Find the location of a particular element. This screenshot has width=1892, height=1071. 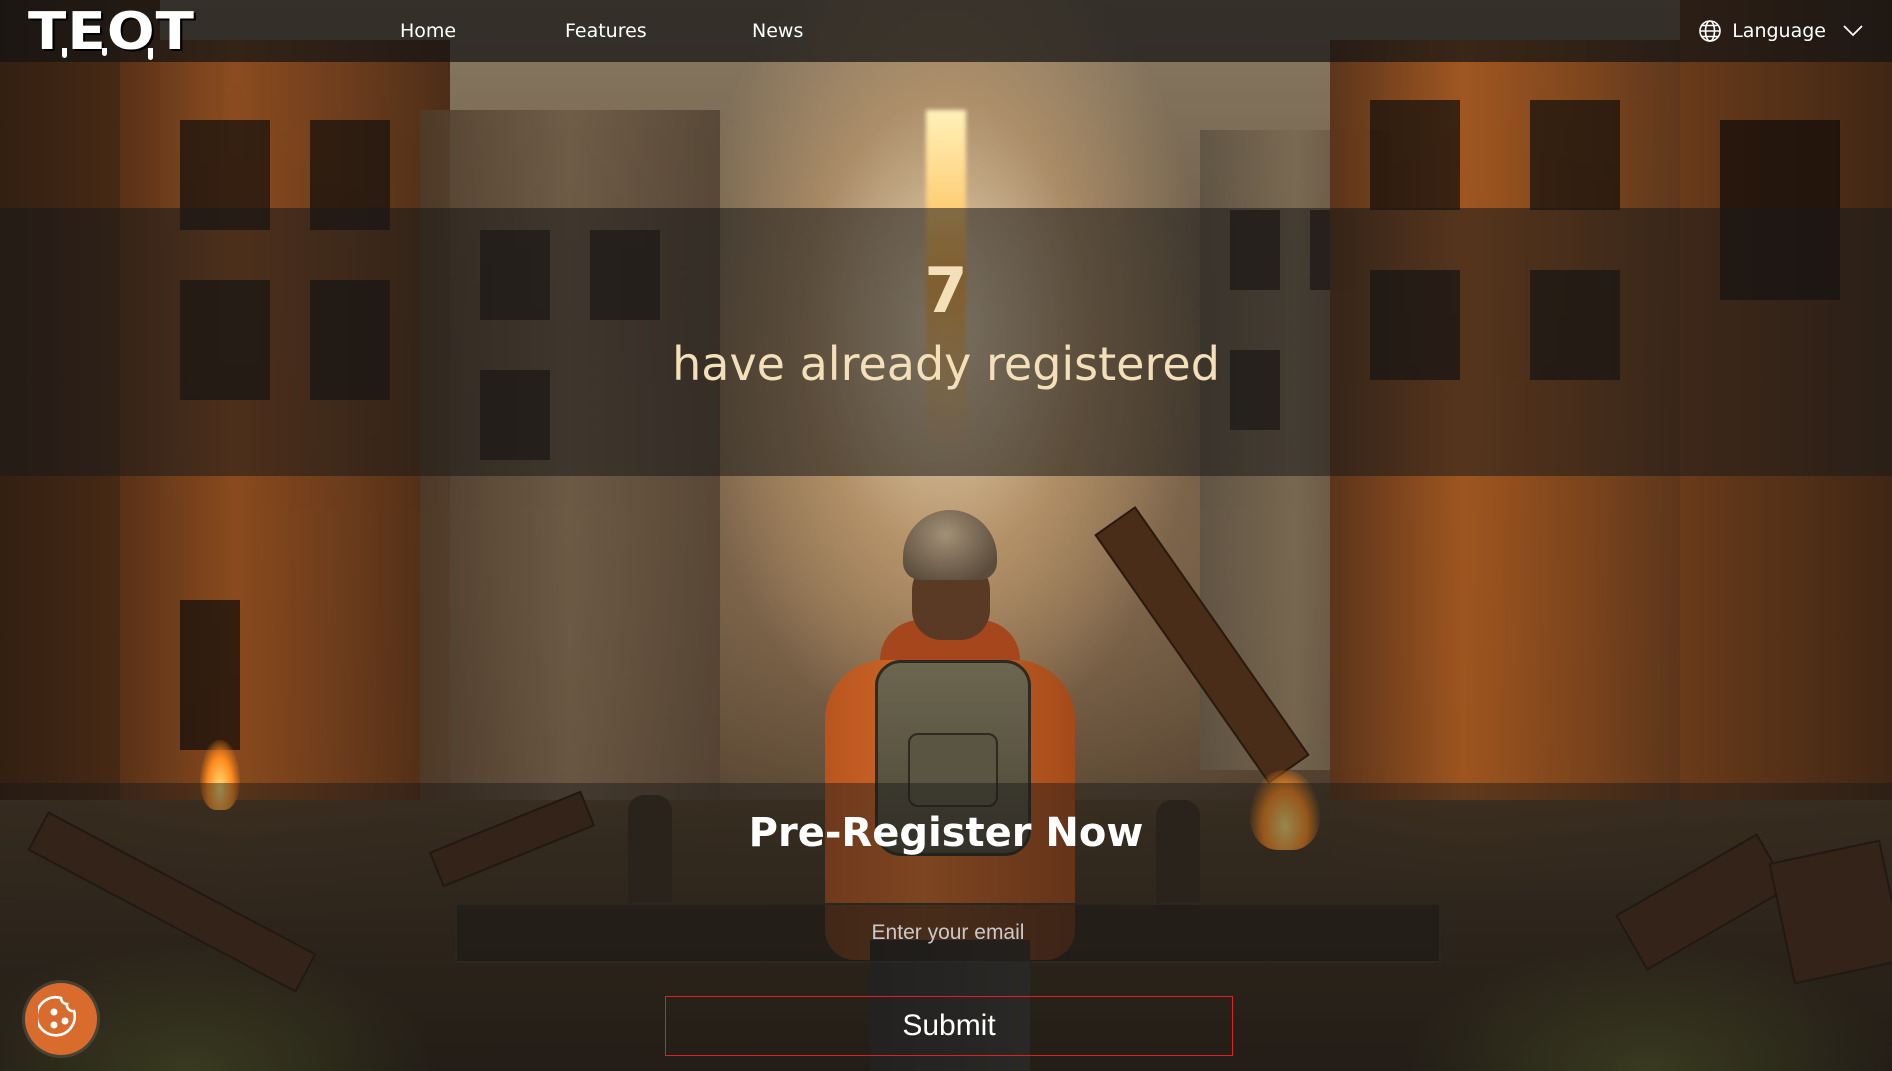

cookie-icon is located at coordinates (59, 1019).